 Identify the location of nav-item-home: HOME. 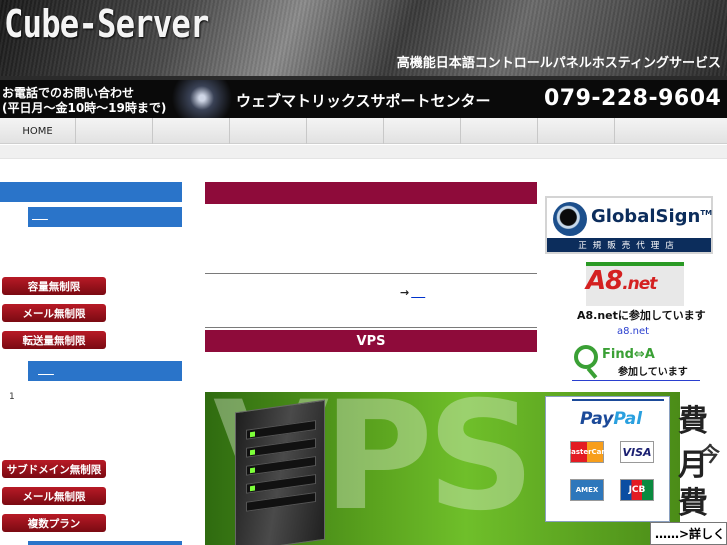
(38, 131).